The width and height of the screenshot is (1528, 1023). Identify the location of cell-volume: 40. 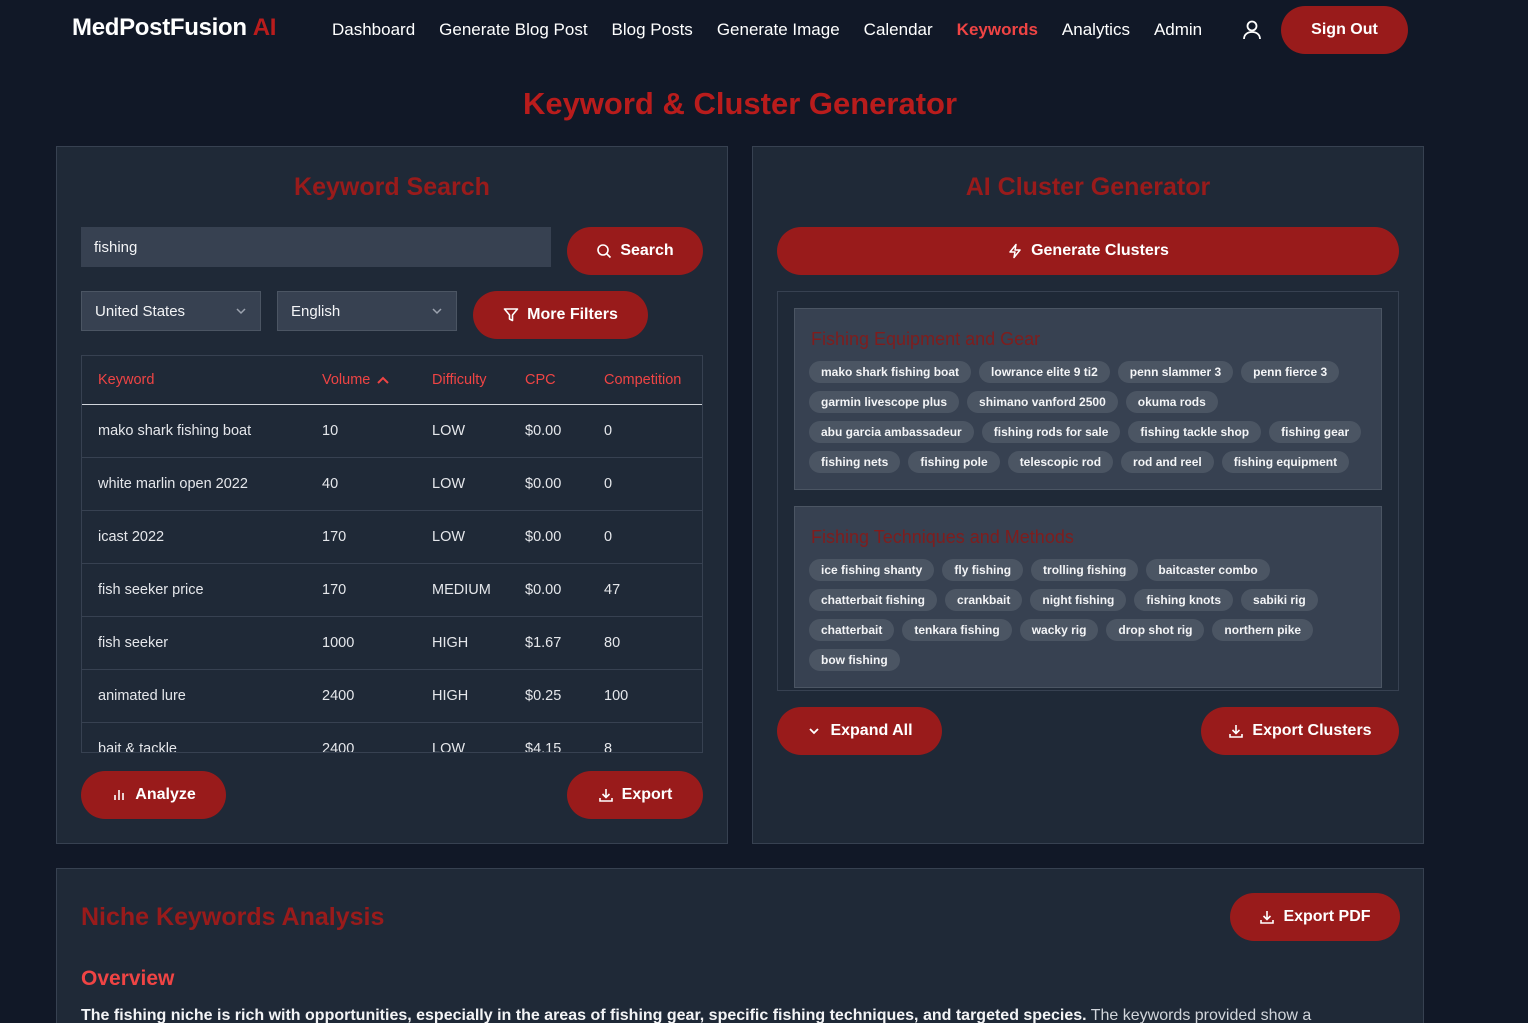
(330, 484).